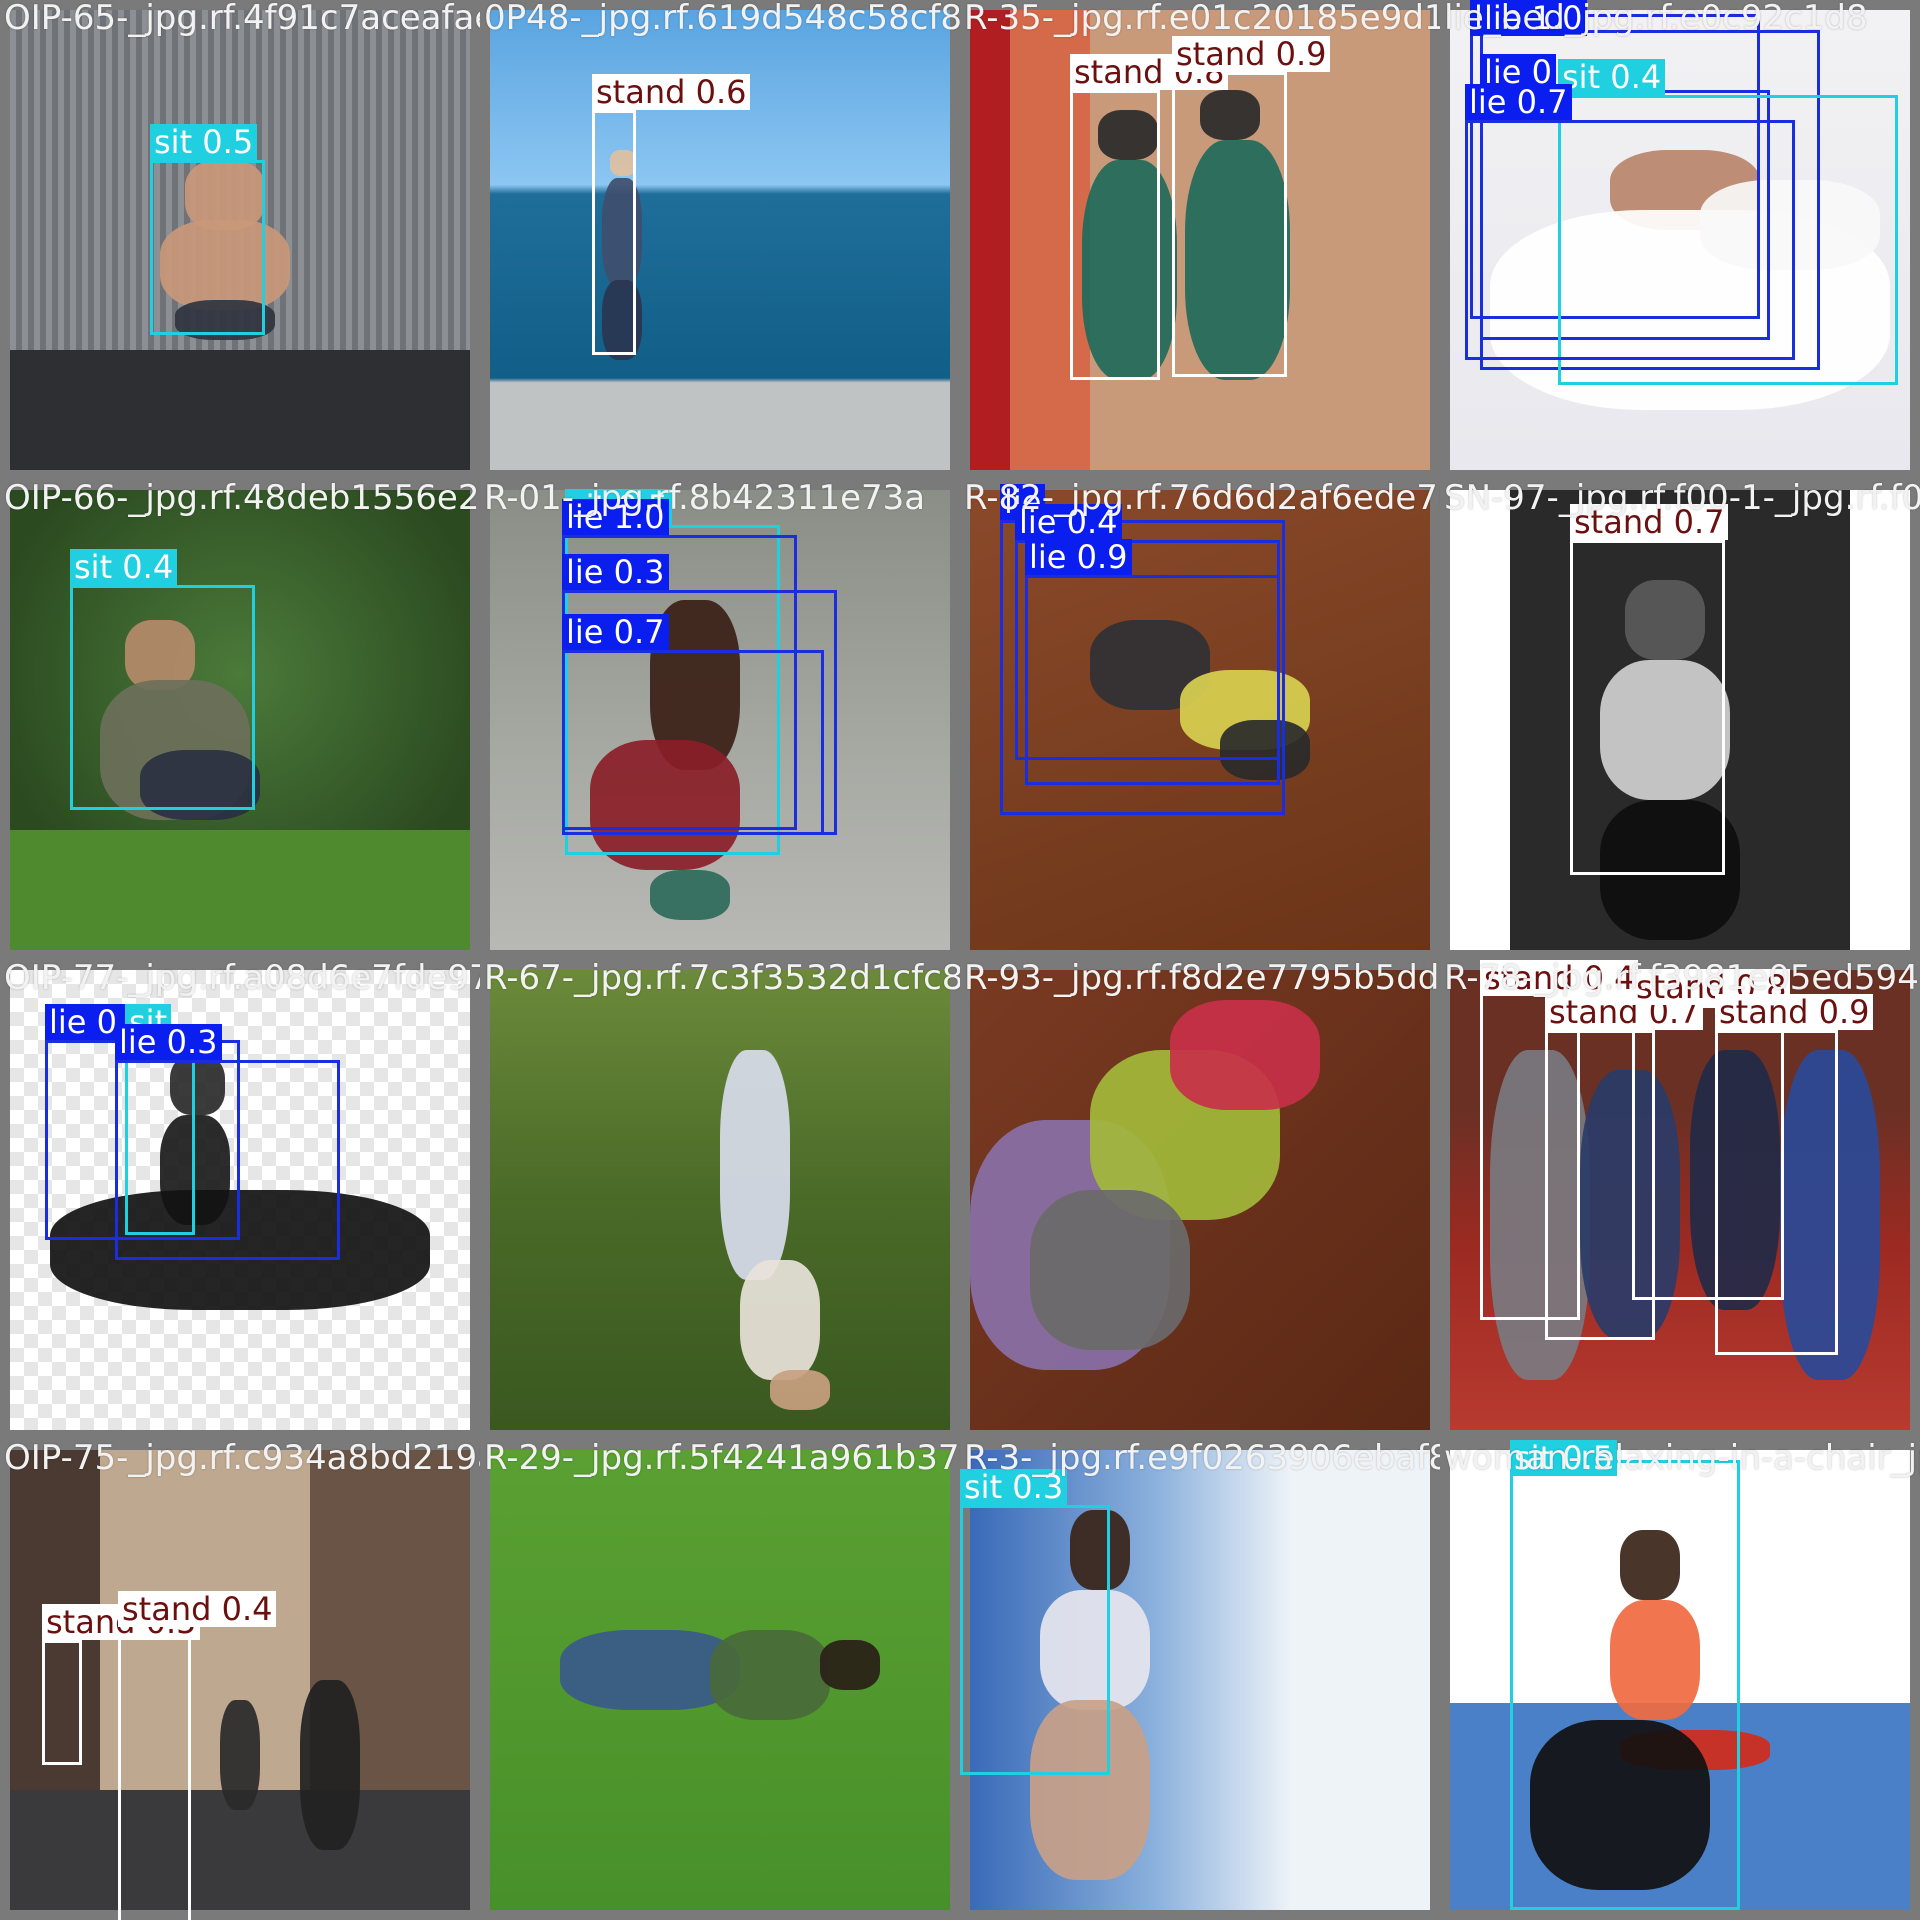 The image size is (1920, 1920). I want to click on image-tile: 0P48-_jpg.rf.619d548c58cf80255stand 0.6, so click(720, 240).